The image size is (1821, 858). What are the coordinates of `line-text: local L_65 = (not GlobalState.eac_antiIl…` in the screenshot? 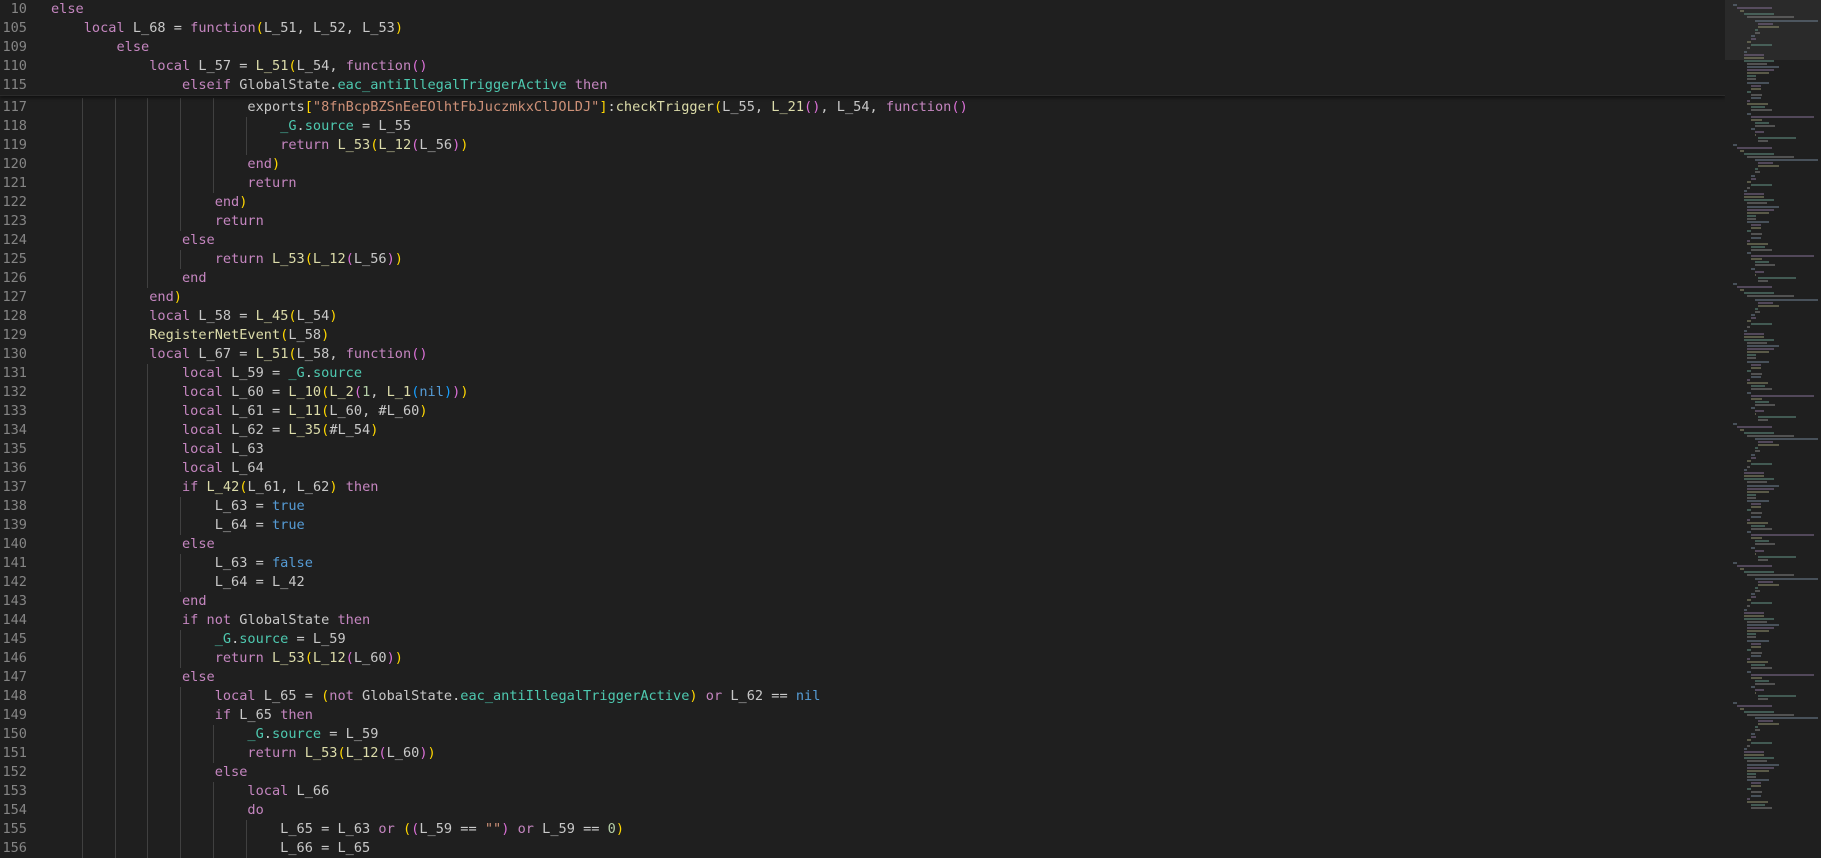 It's located at (435, 696).